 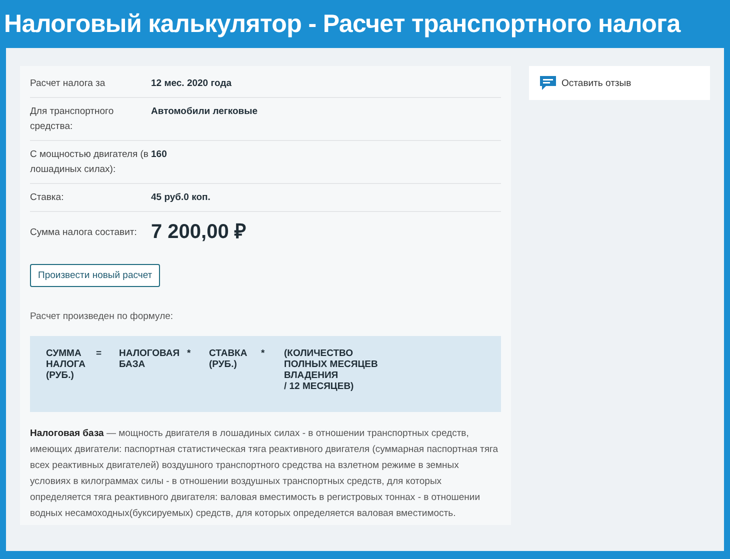 I want to click on field-label: Ставка:, so click(x=47, y=198).